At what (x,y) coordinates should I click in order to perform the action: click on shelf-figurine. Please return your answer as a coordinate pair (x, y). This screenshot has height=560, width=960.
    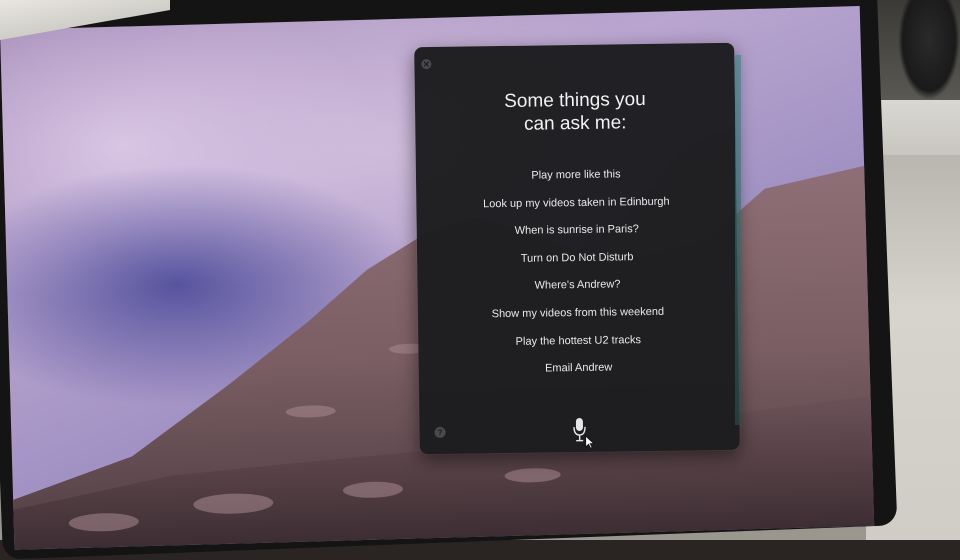
    Looking at the image, I should click on (929, 50).